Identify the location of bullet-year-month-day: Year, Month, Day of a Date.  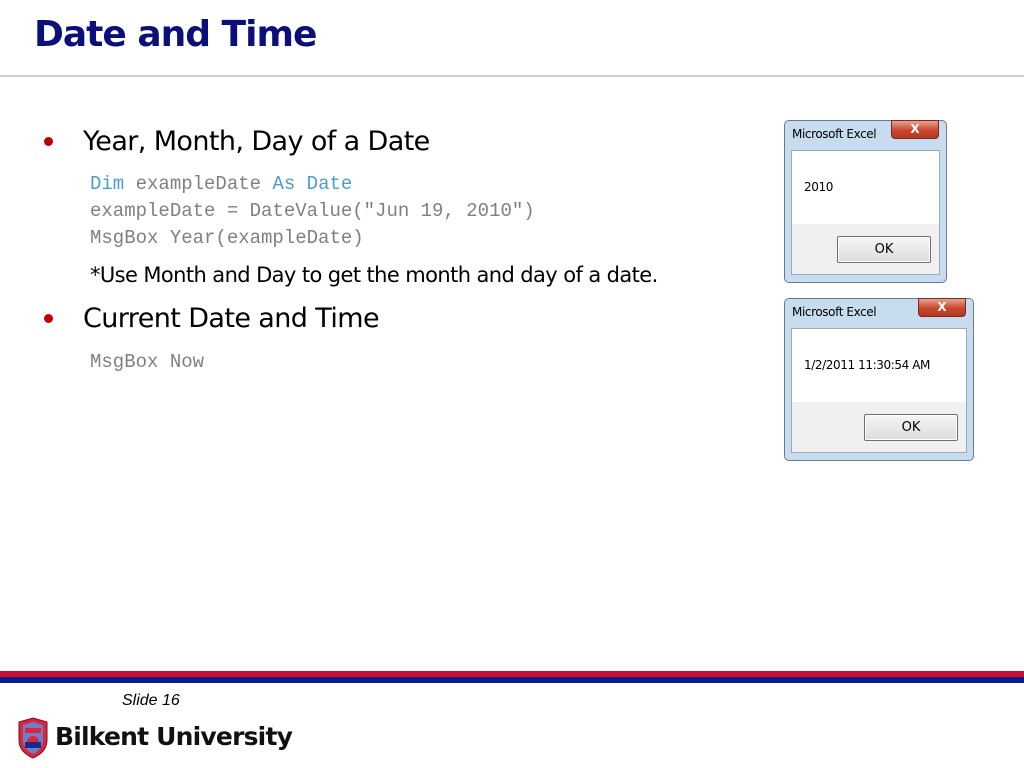
(237, 141).